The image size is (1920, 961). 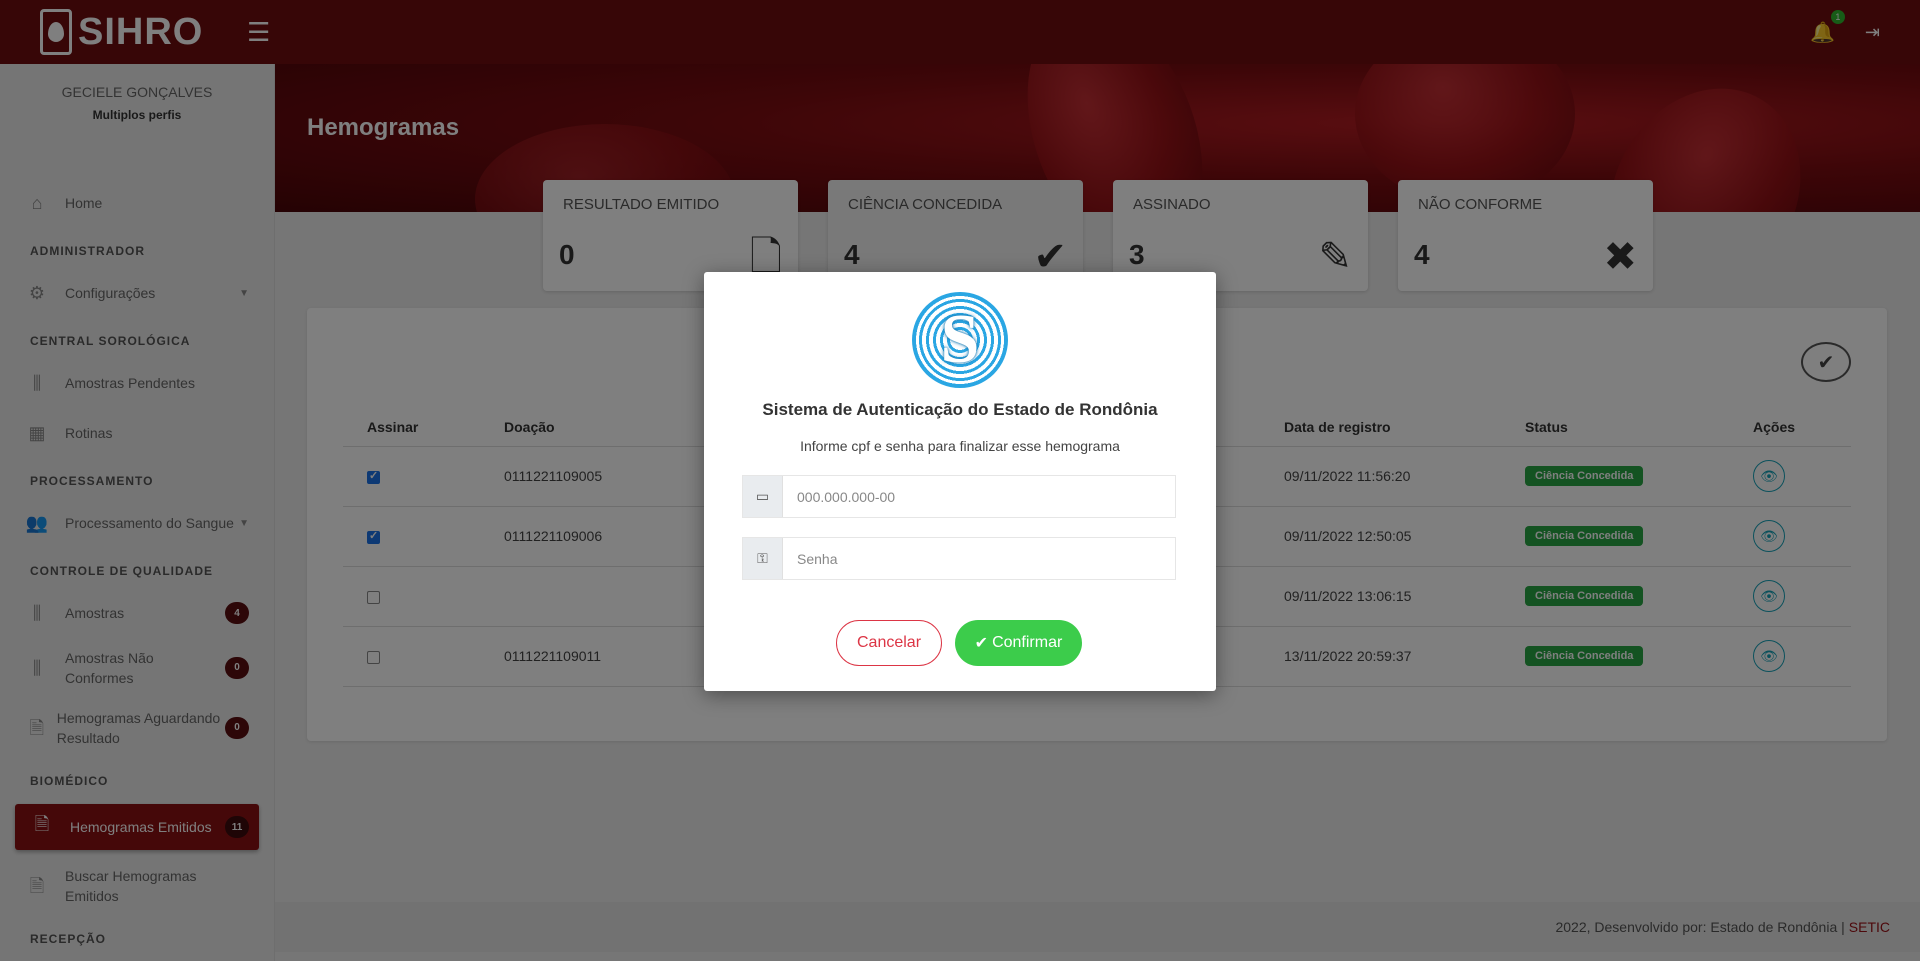 I want to click on confirm-button: ✔ Confirmar, so click(x=1018, y=643).